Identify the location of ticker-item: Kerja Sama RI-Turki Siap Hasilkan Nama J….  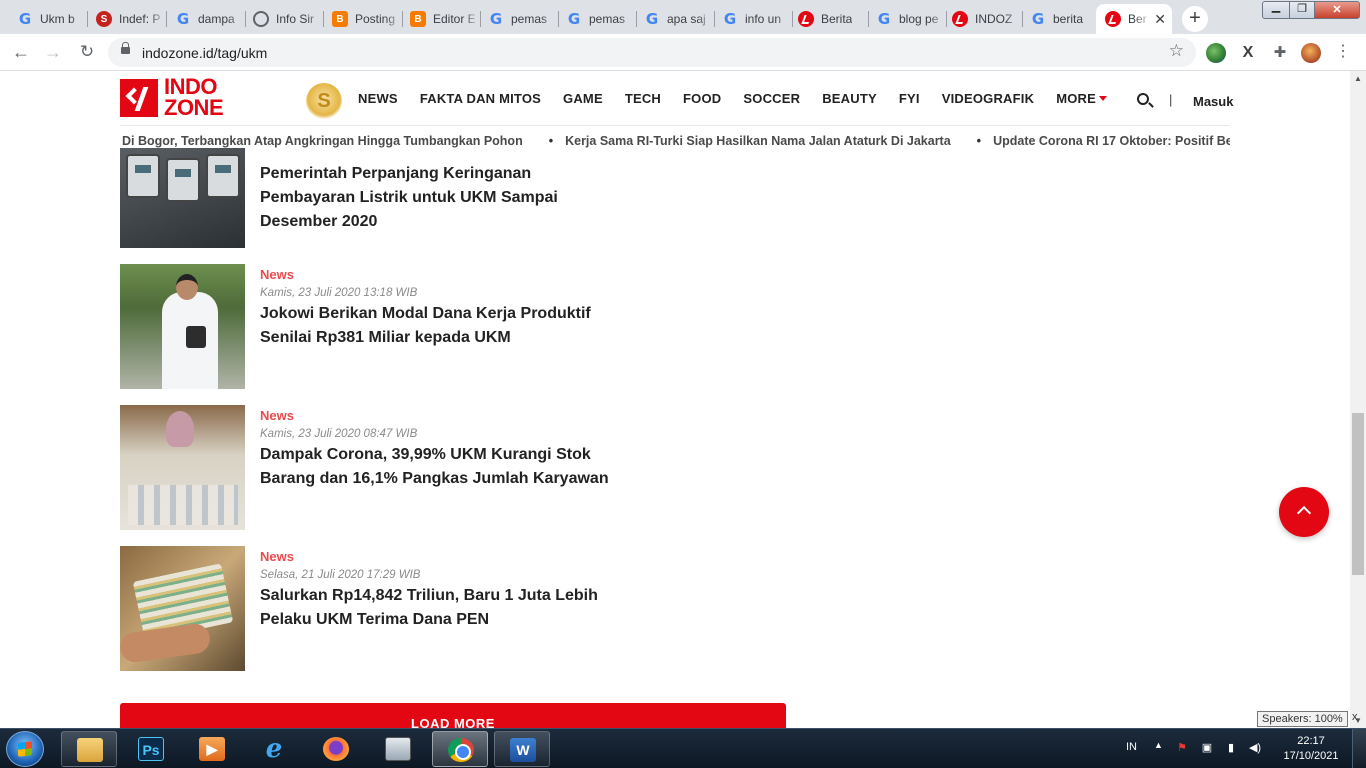
(758, 141).